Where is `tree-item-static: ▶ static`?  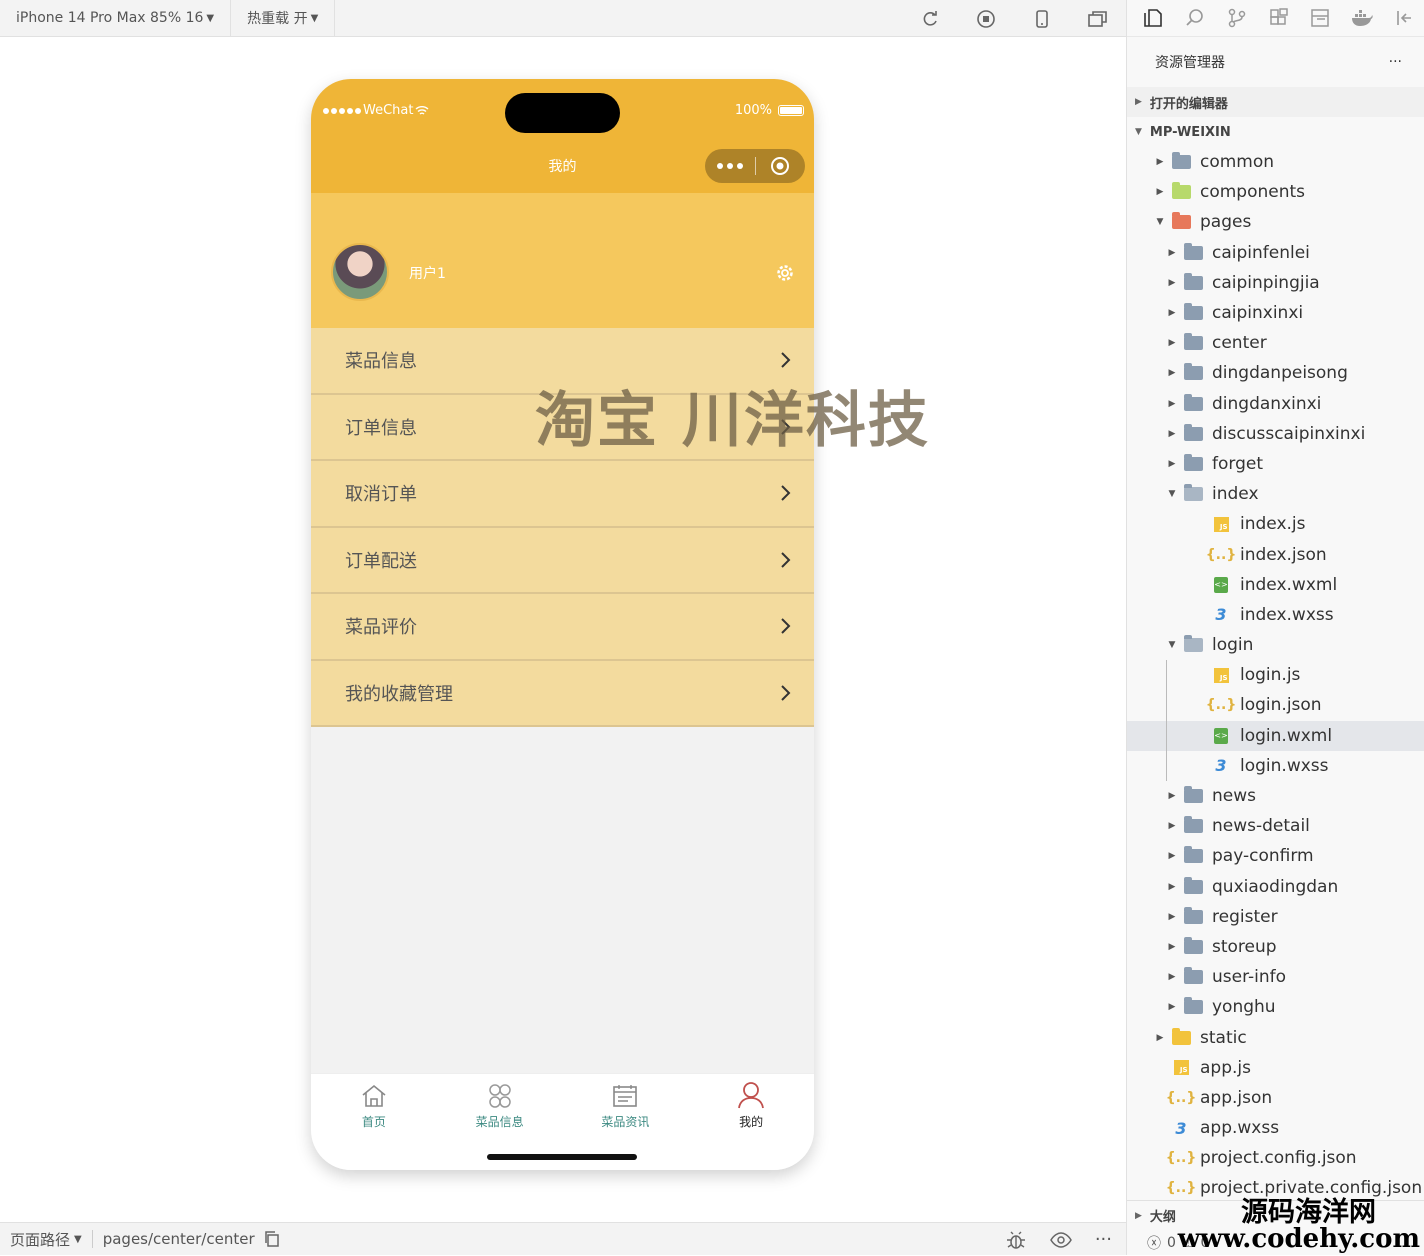
tree-item-static: ▶ static is located at coordinates (1275, 1037).